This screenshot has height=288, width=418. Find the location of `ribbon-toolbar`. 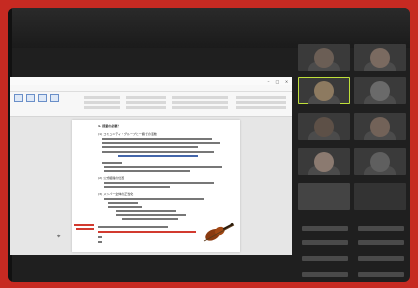

ribbon-toolbar is located at coordinates (151, 104).